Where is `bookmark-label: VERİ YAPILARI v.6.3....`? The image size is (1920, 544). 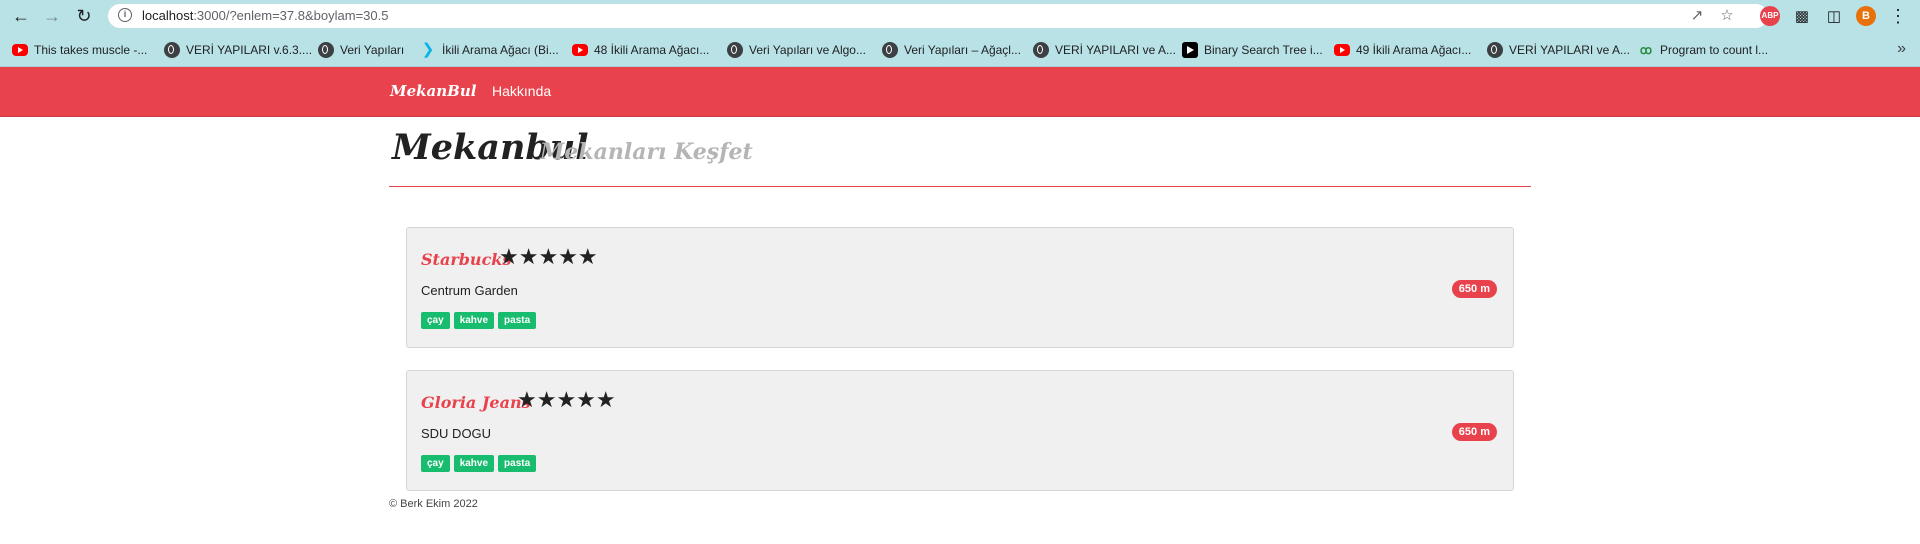 bookmark-label: VERİ YAPILARI v.6.3.... is located at coordinates (249, 50).